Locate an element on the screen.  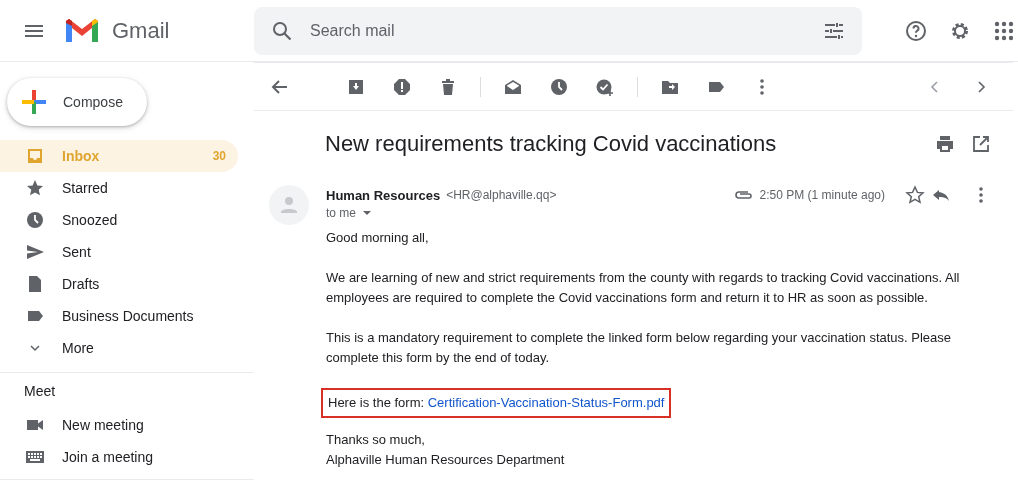
send-icon is located at coordinates (35, 252).